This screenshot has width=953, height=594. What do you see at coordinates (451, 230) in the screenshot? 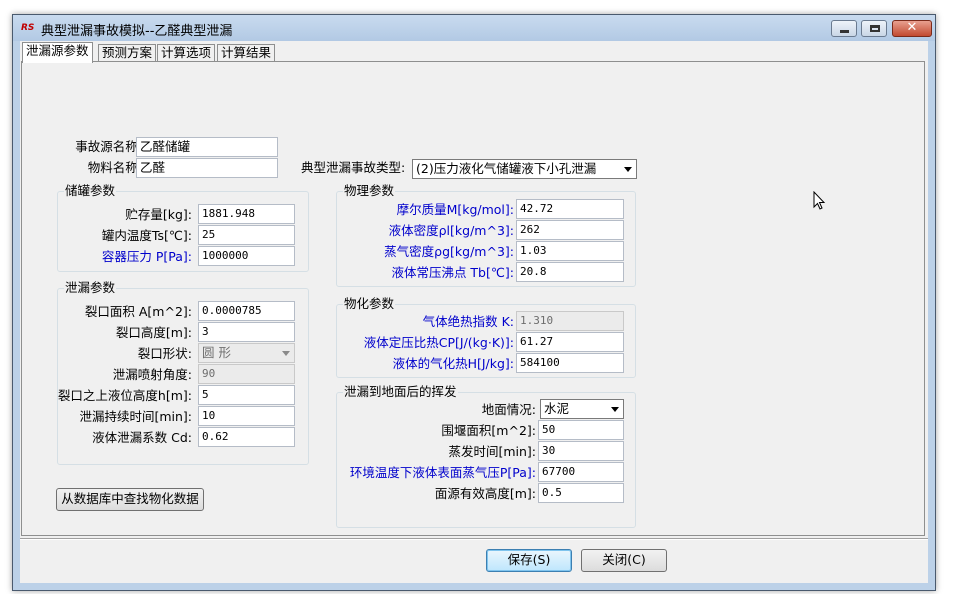
I see `liquid-density-label: 液体密度ρl[kg/m^3]:` at bounding box center [451, 230].